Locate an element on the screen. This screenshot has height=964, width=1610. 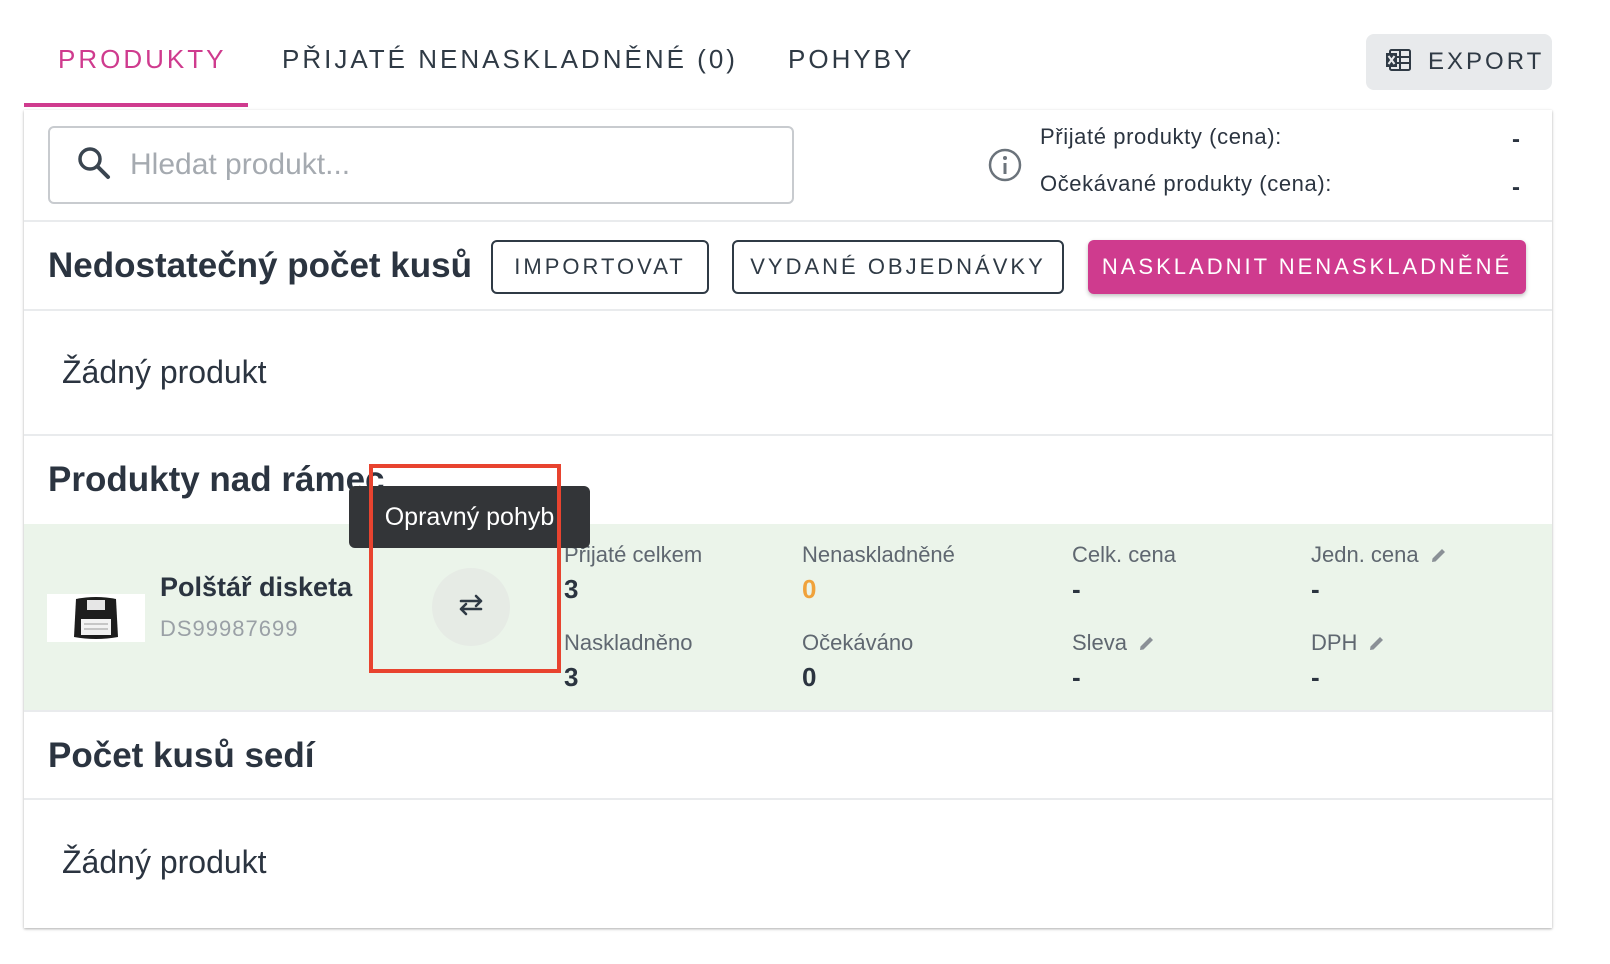
search-input is located at coordinates (440, 165).